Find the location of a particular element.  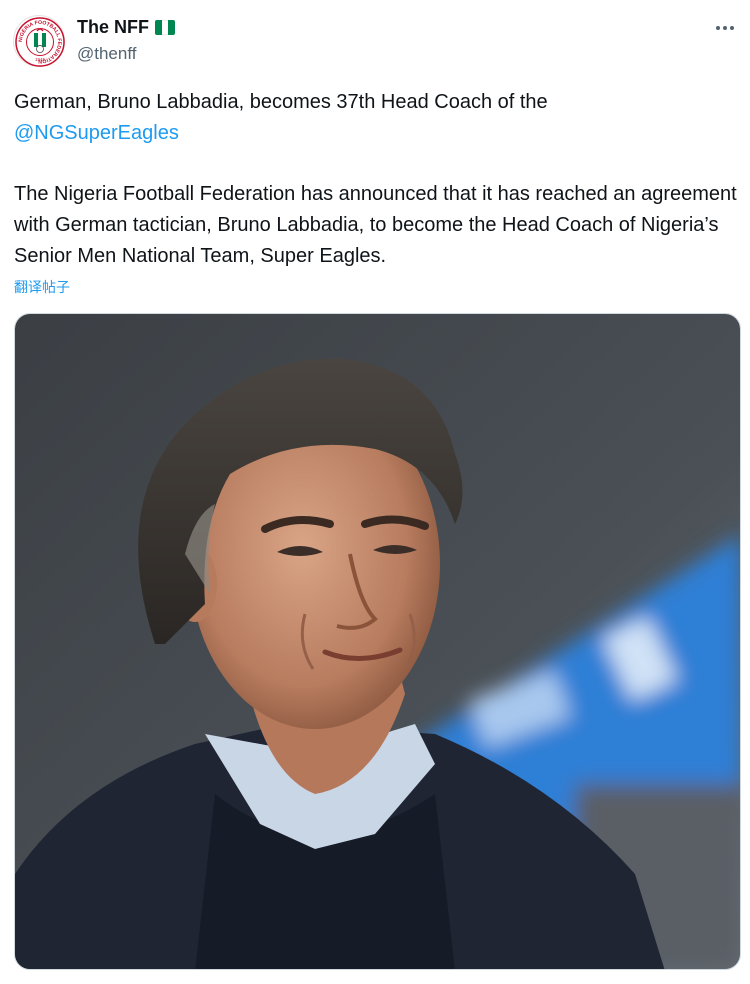

more-icon is located at coordinates (725, 28).